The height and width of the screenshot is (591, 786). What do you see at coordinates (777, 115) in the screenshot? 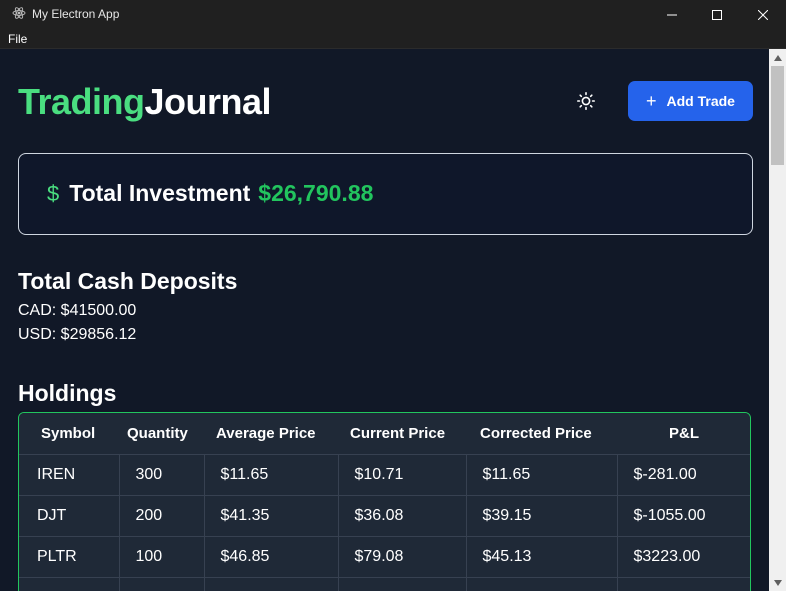
I see `scrollbar-thumb` at bounding box center [777, 115].